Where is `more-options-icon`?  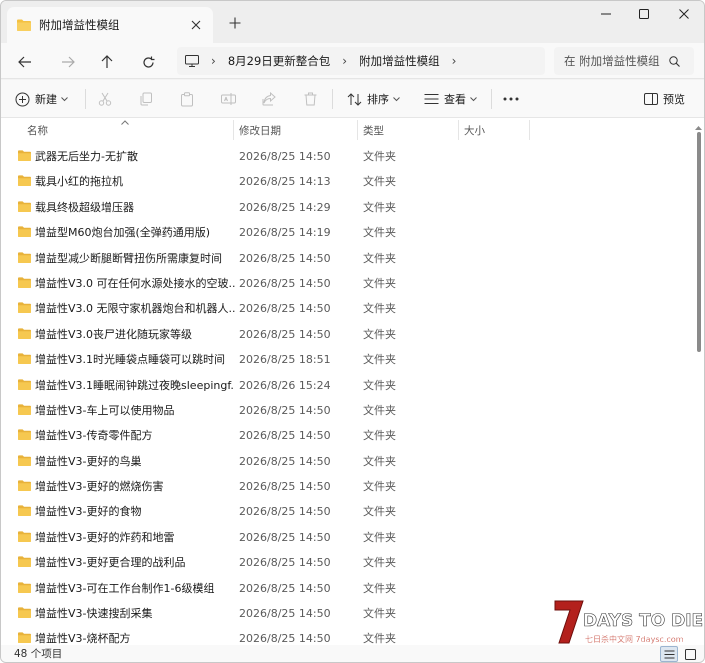
more-options-icon is located at coordinates (511, 99).